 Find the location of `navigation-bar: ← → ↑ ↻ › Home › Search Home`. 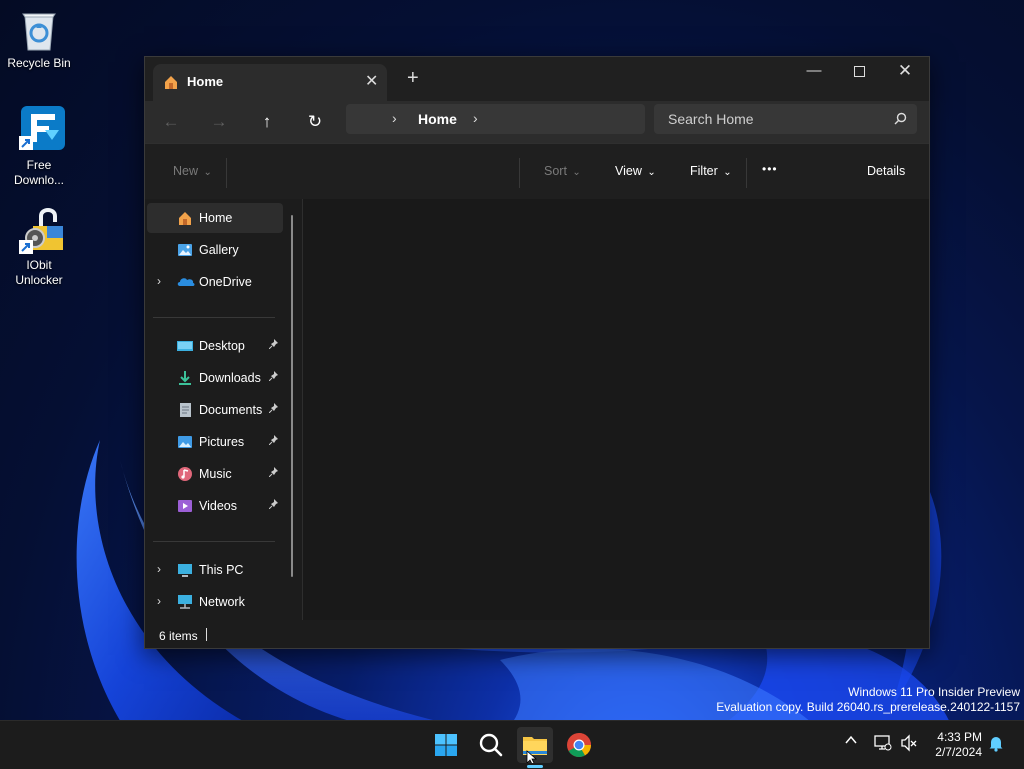

navigation-bar: ← → ↑ ↻ › Home › Search Home is located at coordinates (537, 122).